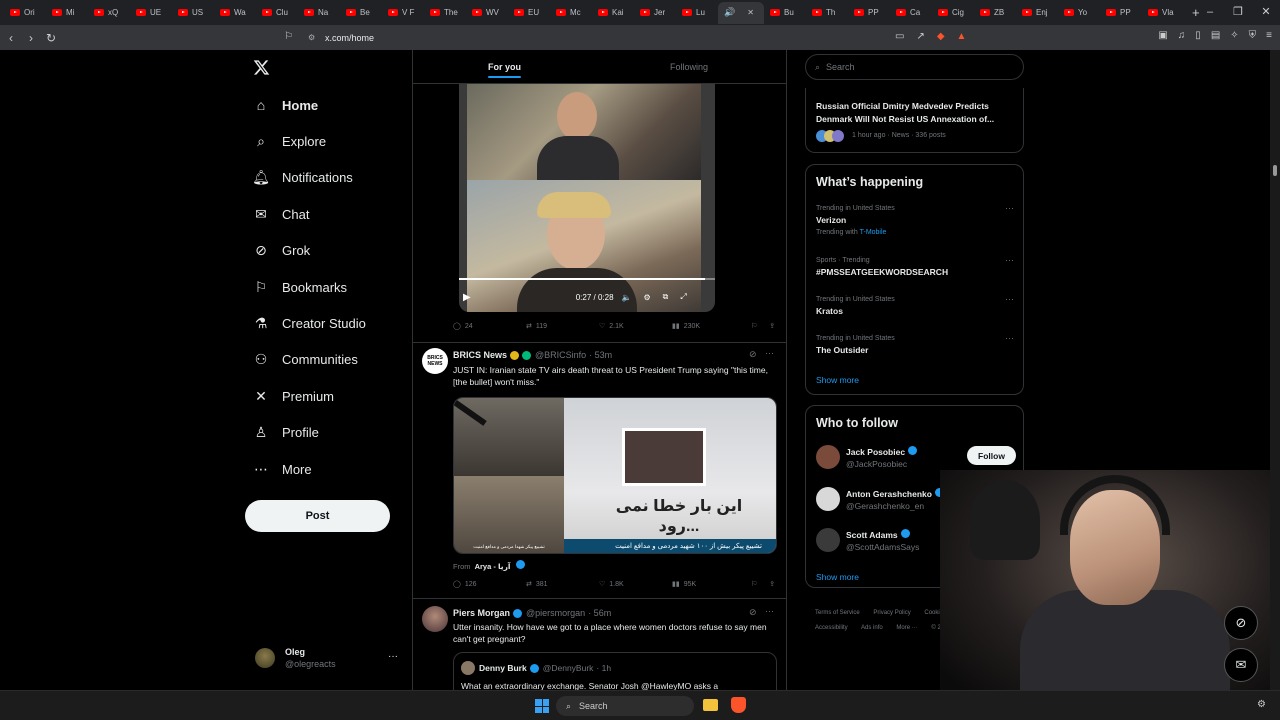 The height and width of the screenshot is (720, 1280). Describe the element at coordinates (281, 214) in the screenshot. I see `nav-item-chat: ✉ Chat` at that location.